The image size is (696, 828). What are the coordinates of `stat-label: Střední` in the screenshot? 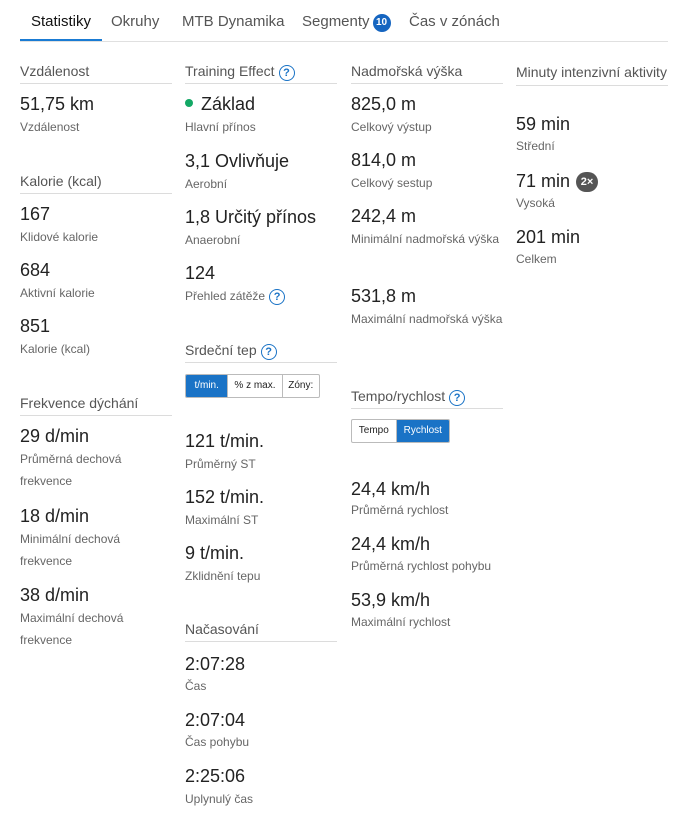 It's located at (535, 146).